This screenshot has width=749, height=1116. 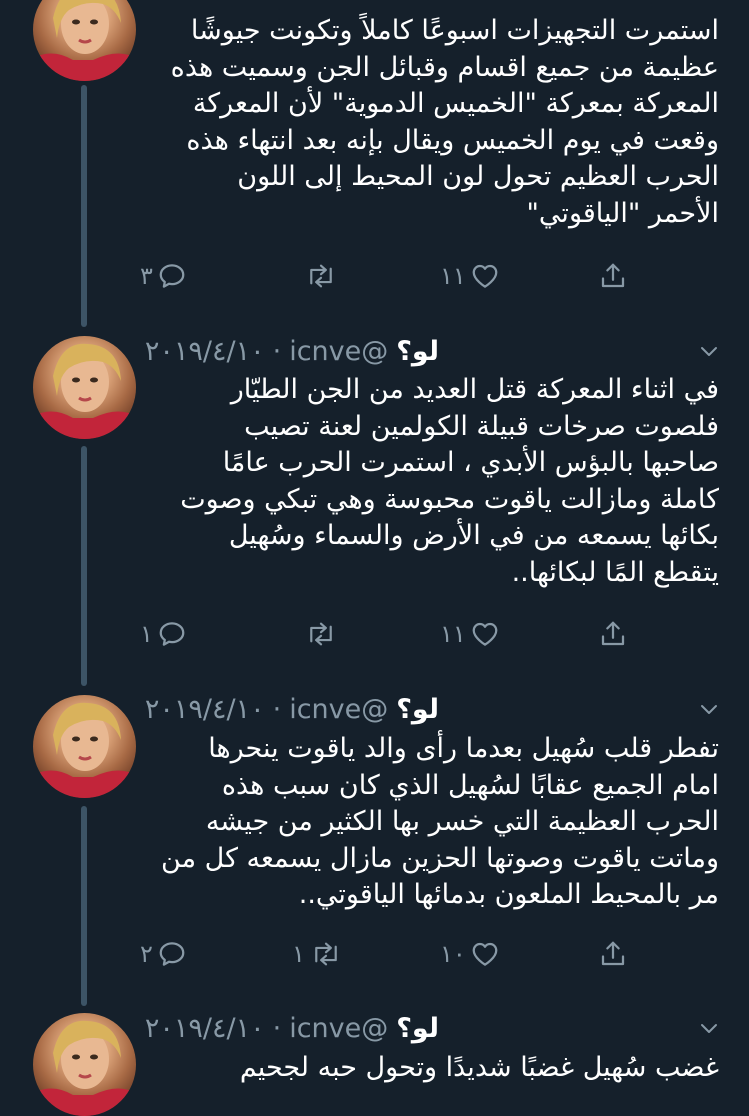 What do you see at coordinates (338, 1028) in the screenshot?
I see `user-handle: @icnve` at bounding box center [338, 1028].